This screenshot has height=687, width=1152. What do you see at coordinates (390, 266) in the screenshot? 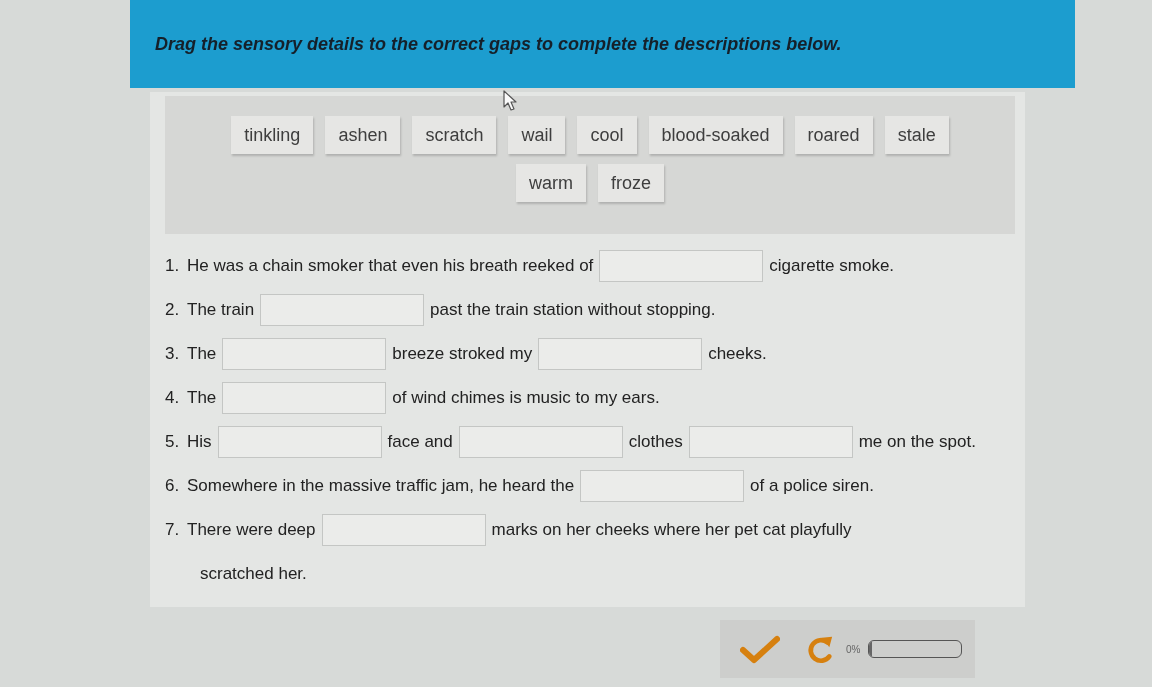
I see `sentence-text: He was a chain smoker that even his breath reeked of` at bounding box center [390, 266].